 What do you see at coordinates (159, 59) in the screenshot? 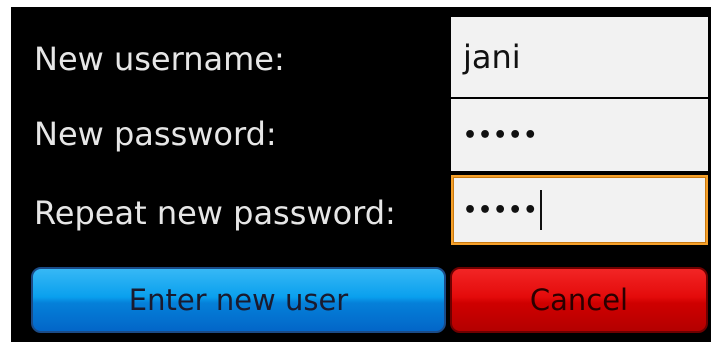
I see `username-label: New username:` at bounding box center [159, 59].